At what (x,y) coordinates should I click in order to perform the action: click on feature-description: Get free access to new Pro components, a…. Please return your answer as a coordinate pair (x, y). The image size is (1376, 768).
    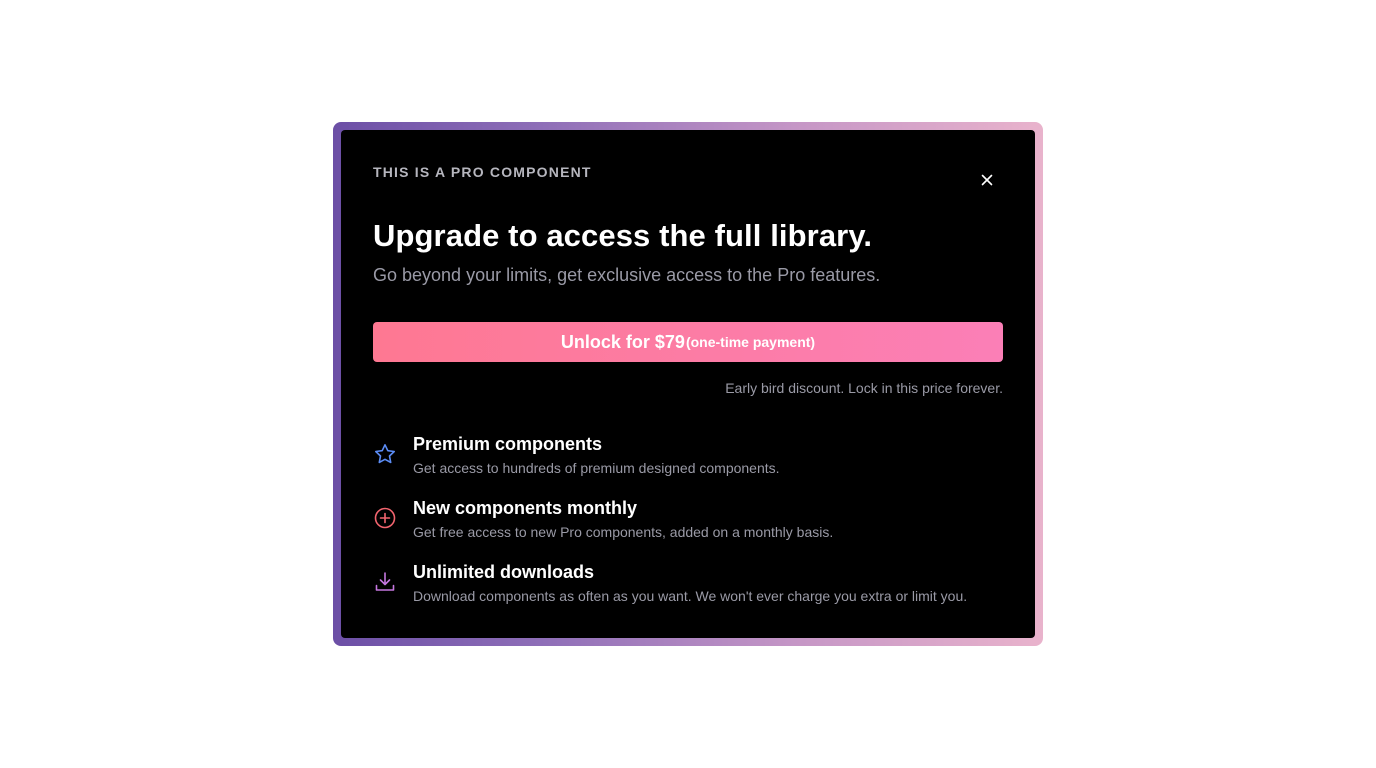
    Looking at the image, I should click on (623, 532).